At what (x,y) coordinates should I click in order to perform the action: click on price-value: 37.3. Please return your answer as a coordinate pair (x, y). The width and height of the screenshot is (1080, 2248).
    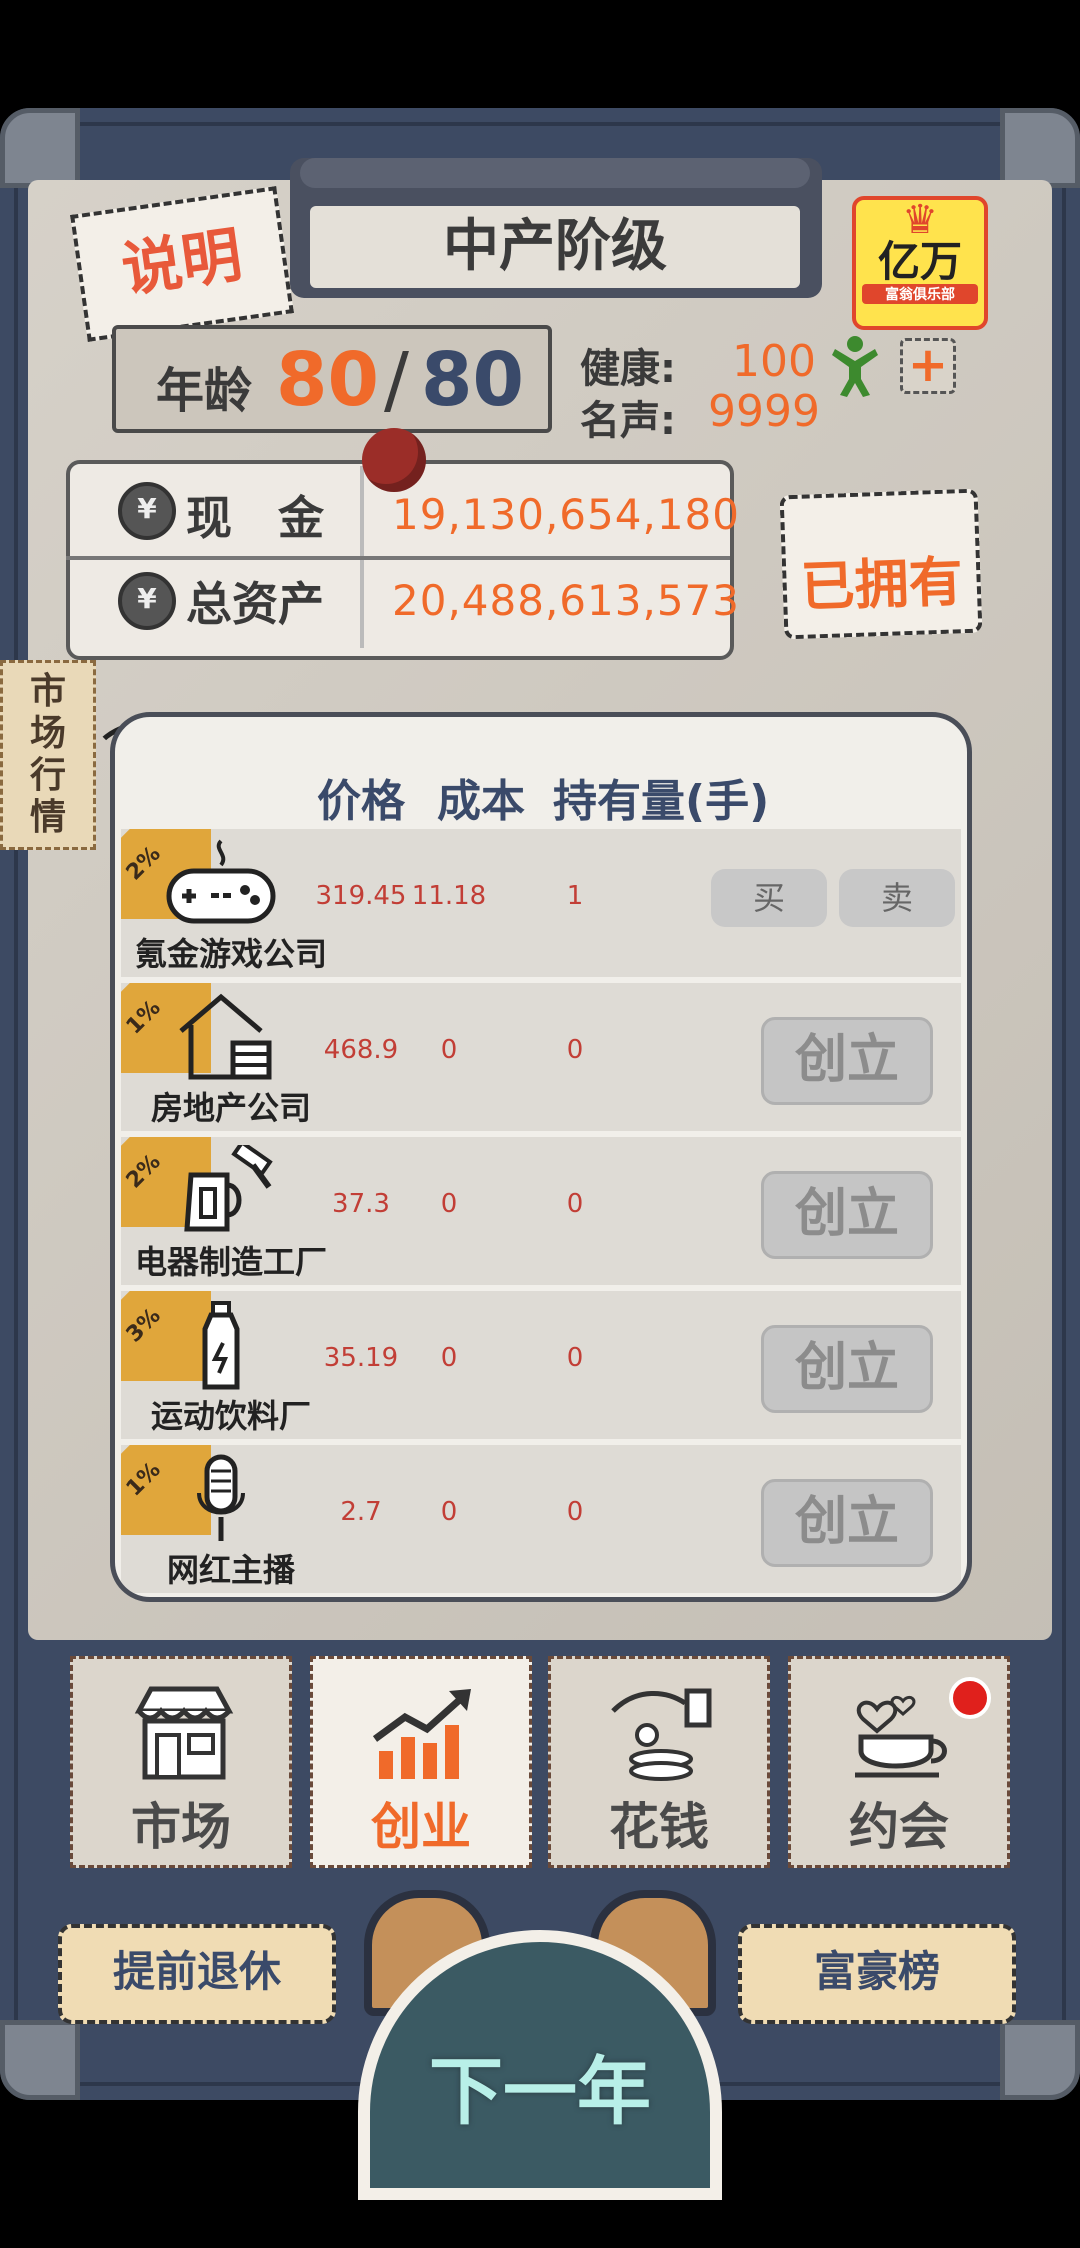
    Looking at the image, I should click on (361, 1204).